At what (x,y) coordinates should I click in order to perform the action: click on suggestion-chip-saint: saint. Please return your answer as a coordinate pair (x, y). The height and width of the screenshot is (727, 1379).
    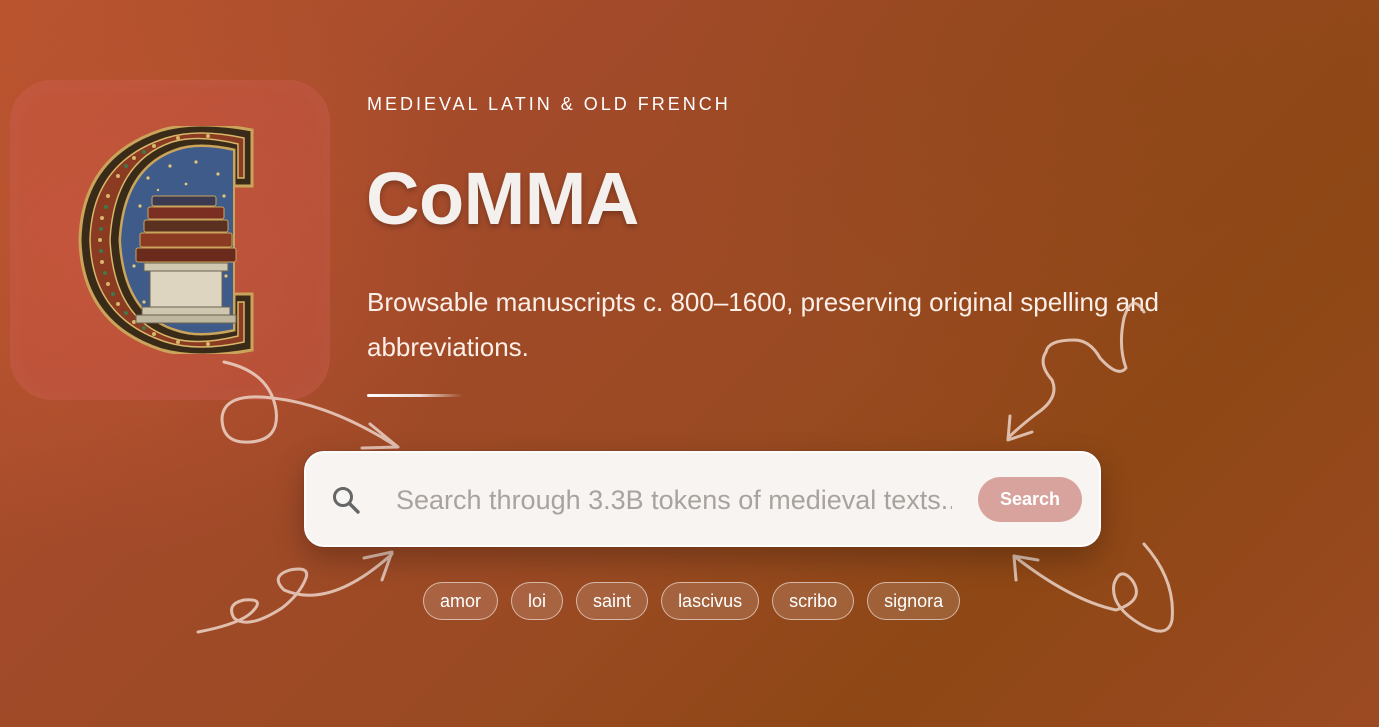
    Looking at the image, I should click on (612, 601).